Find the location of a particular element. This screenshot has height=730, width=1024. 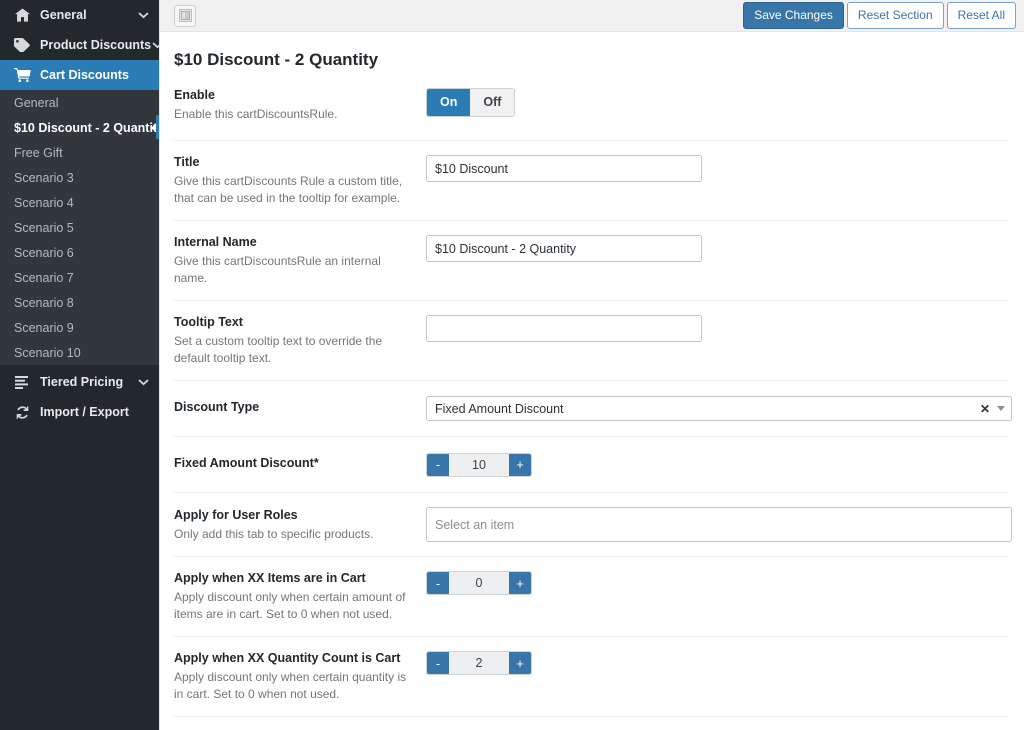

enable-toggle-on: On is located at coordinates (449, 102).